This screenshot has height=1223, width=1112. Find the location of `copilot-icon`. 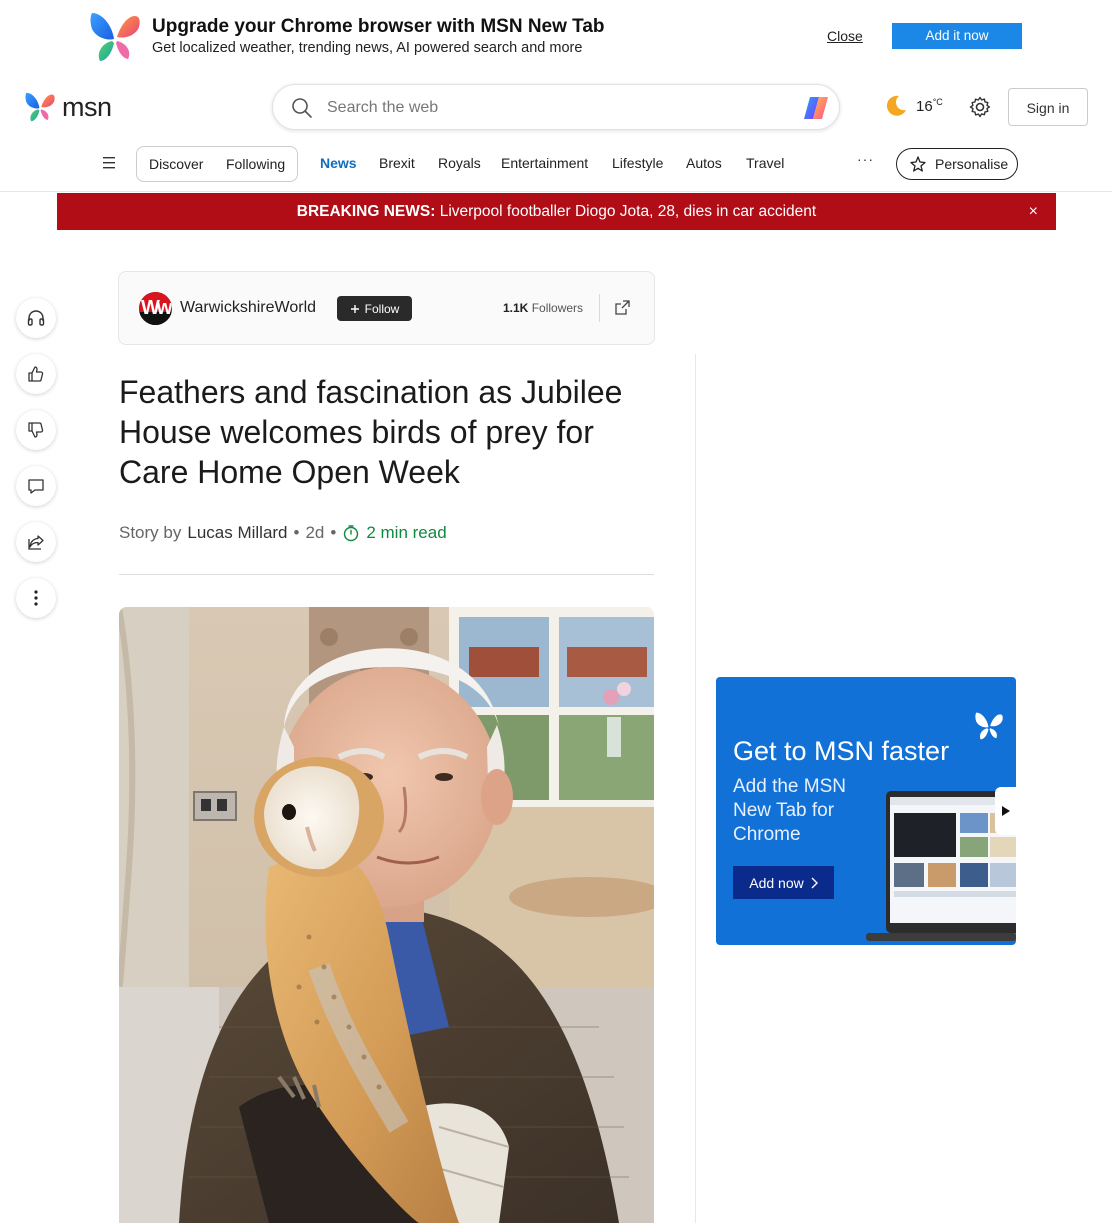

copilot-icon is located at coordinates (816, 108).